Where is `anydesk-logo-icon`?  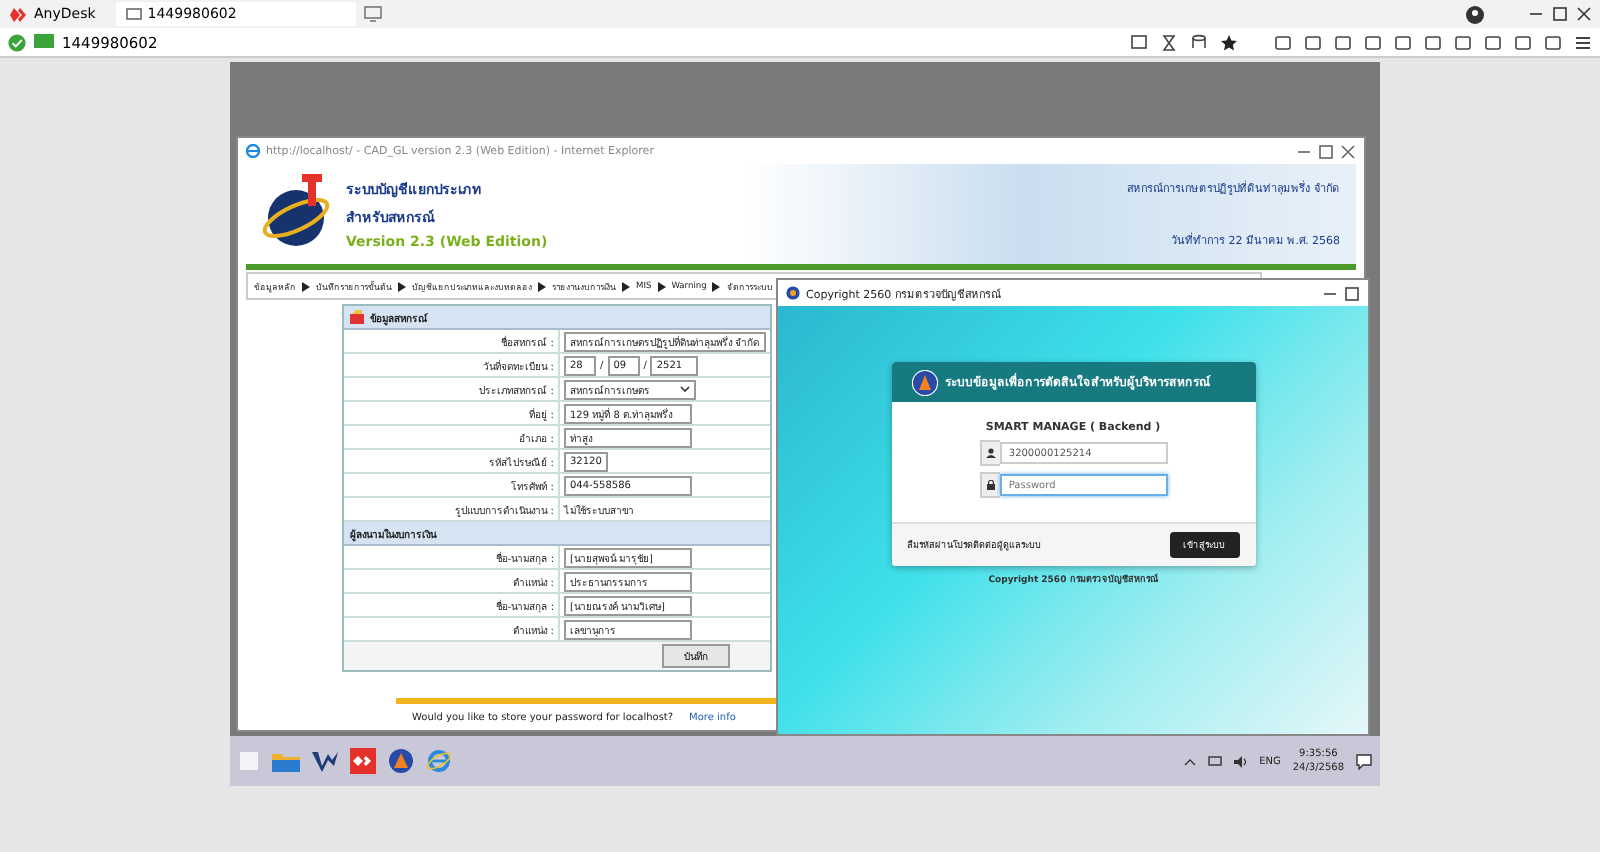 anydesk-logo-icon is located at coordinates (17, 14).